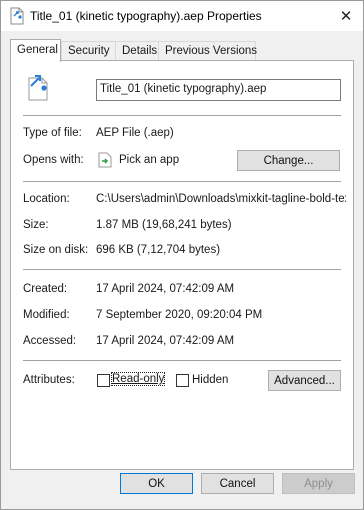  I want to click on apply-button: Apply, so click(318, 483).